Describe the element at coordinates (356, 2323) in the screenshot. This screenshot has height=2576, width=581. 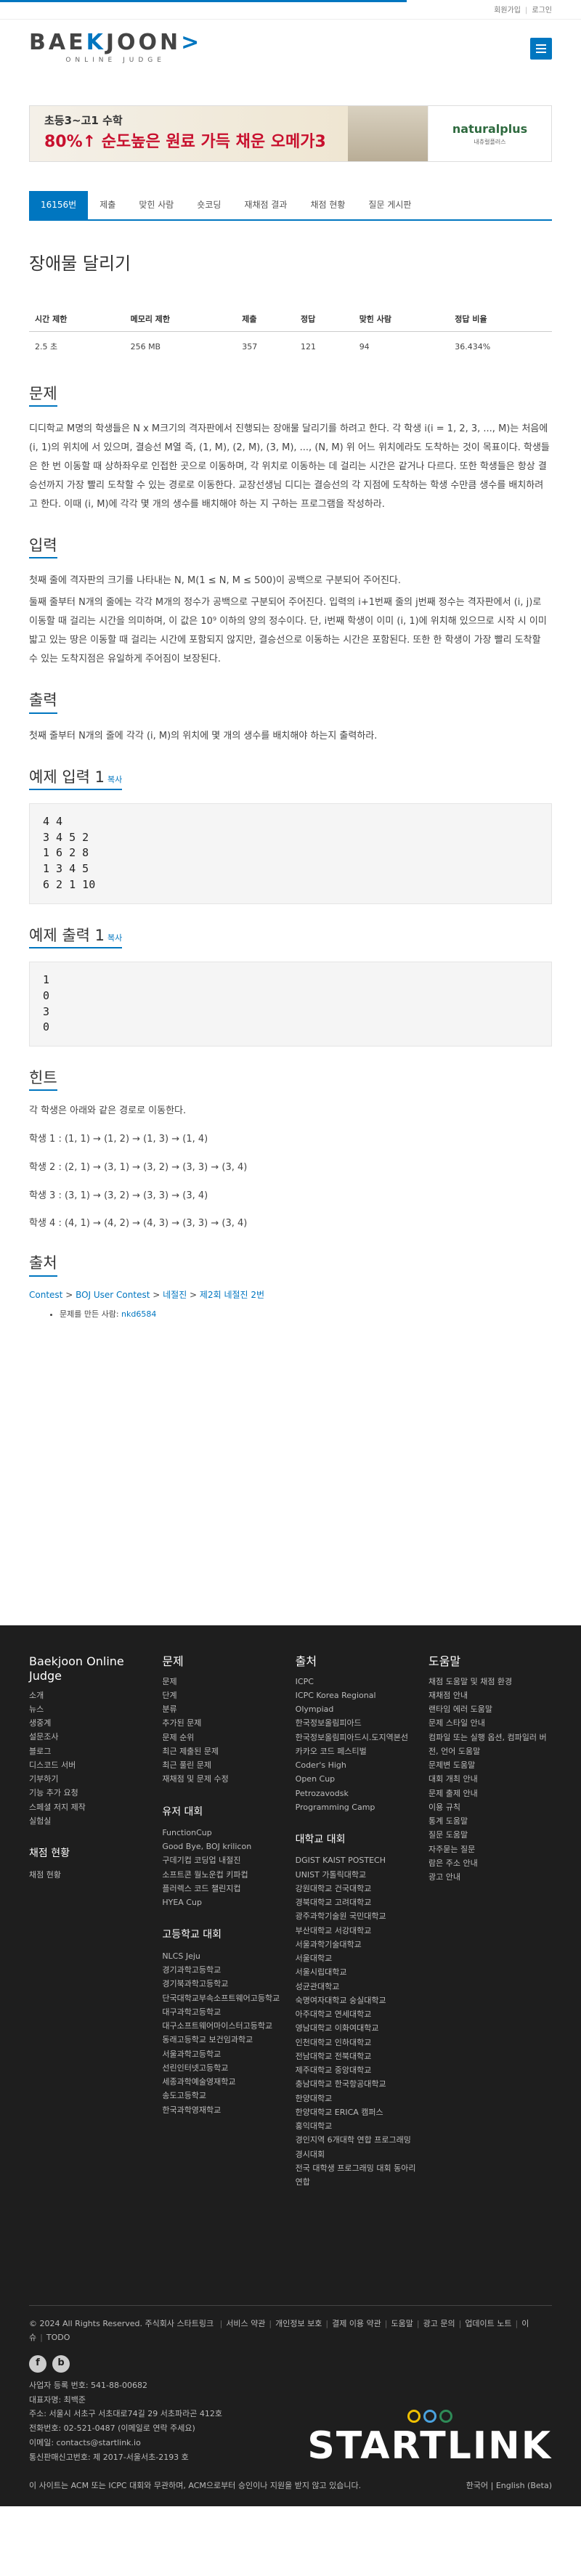
I see `footer-legal-link: 결제 이용 약관` at that location.